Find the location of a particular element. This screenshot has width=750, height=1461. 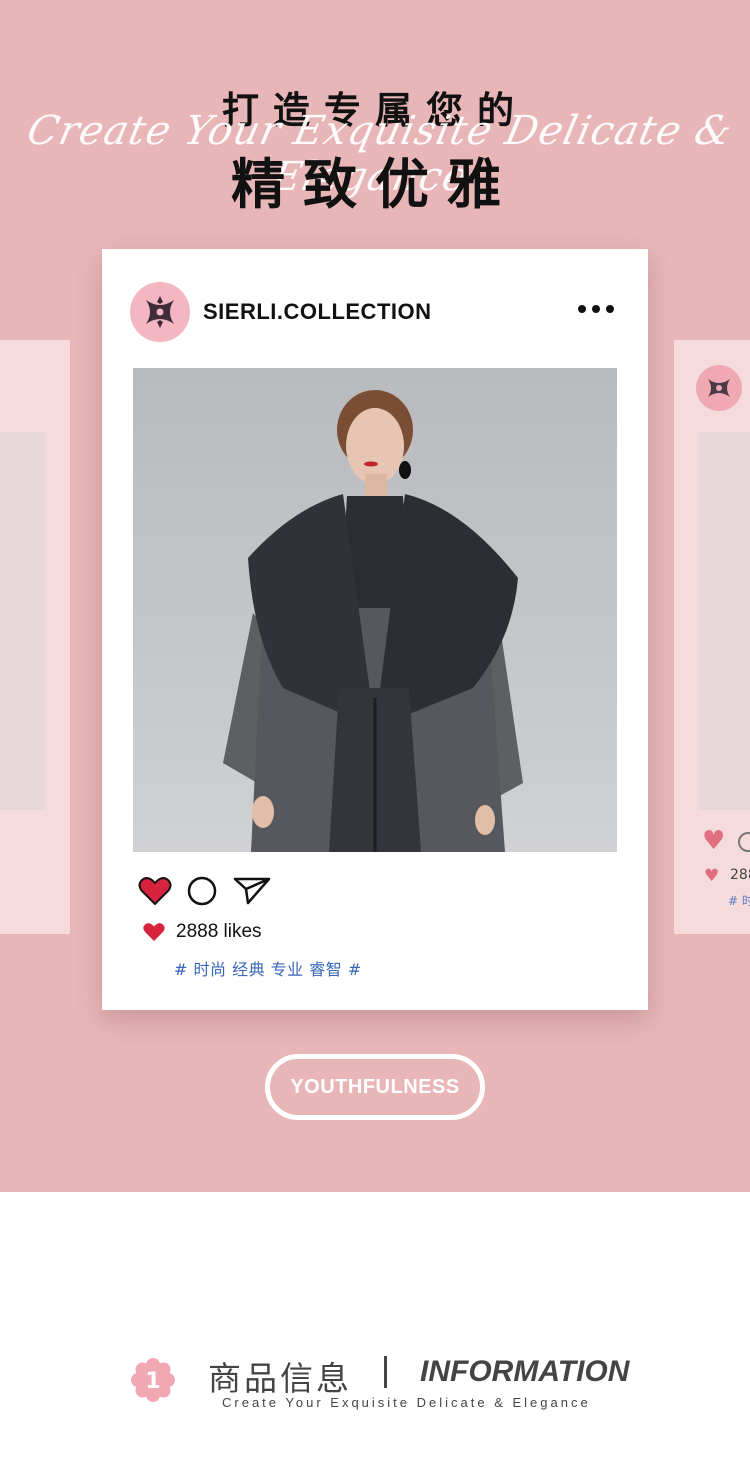

badge-number: 1 is located at coordinates (152, 1381).